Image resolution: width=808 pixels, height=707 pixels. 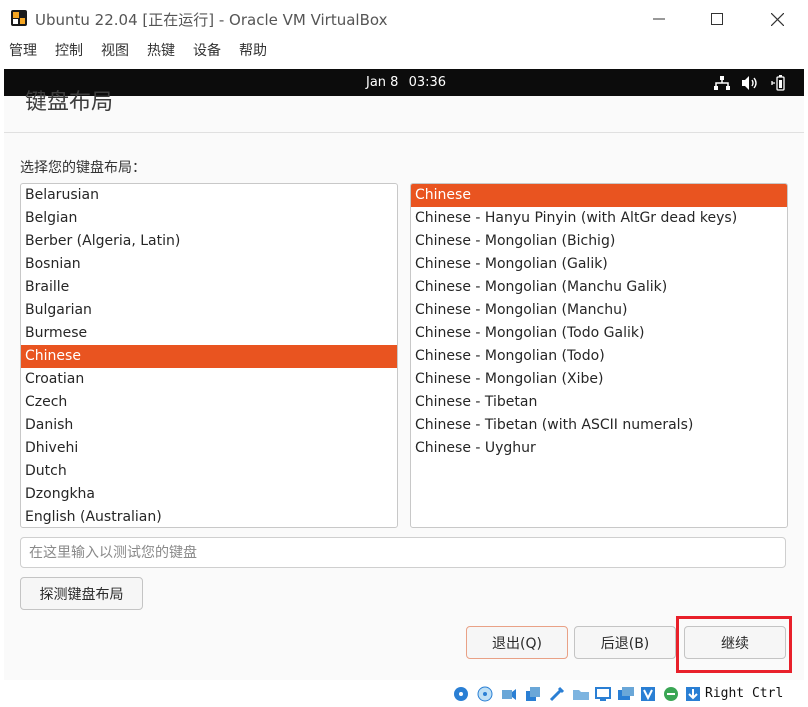 I want to click on variant-item: Chinese - Mongolian (Galik), so click(x=599, y=264).